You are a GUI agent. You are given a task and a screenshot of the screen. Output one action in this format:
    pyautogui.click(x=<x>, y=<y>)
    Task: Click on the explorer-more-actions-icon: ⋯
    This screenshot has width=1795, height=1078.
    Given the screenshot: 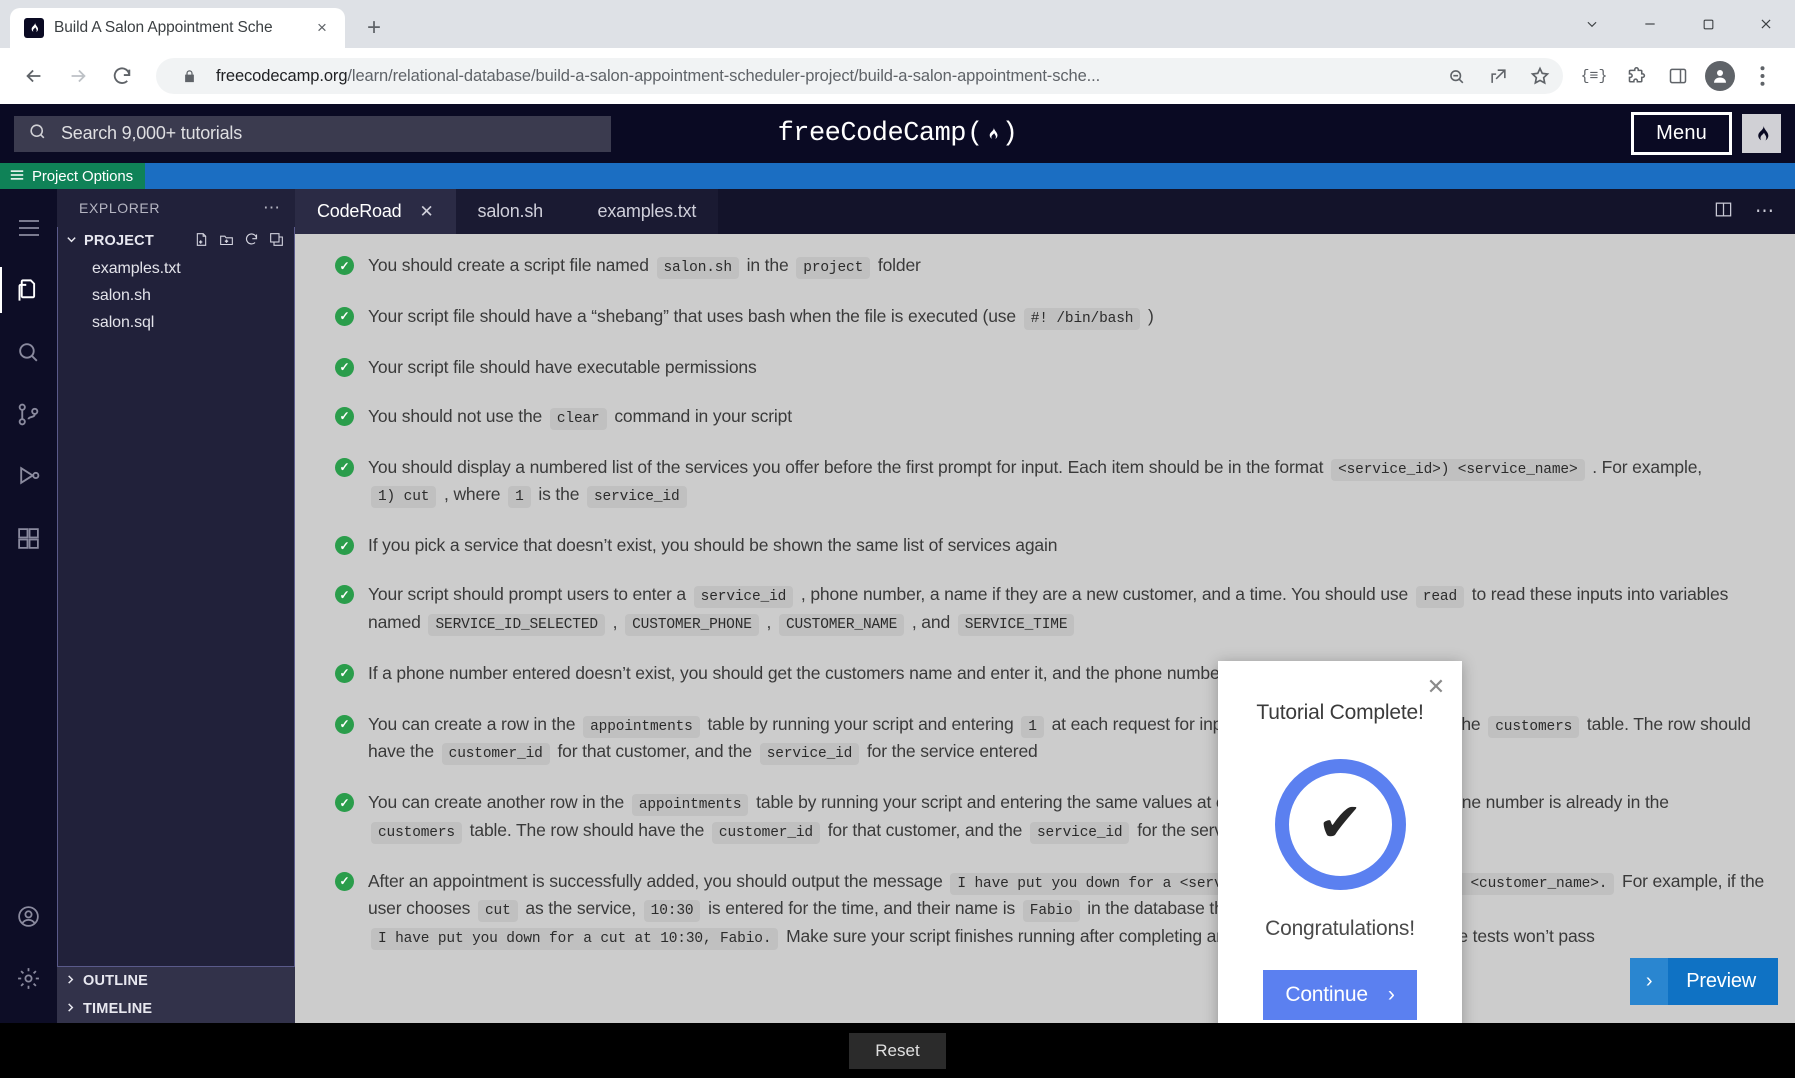 What is the action you would take?
    pyautogui.click(x=272, y=208)
    